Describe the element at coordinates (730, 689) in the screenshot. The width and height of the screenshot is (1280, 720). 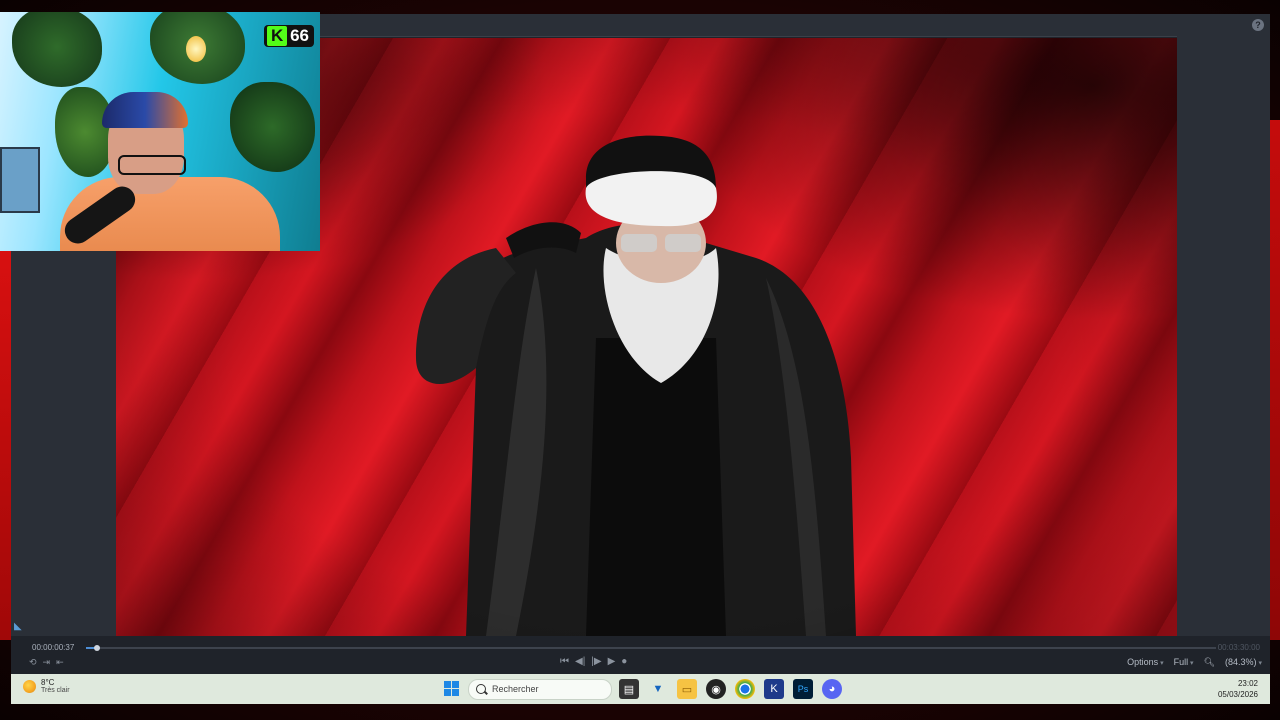
I see `taskbar-apps: ▤ ▼ ▭ ◉ K Ps ◕` at that location.